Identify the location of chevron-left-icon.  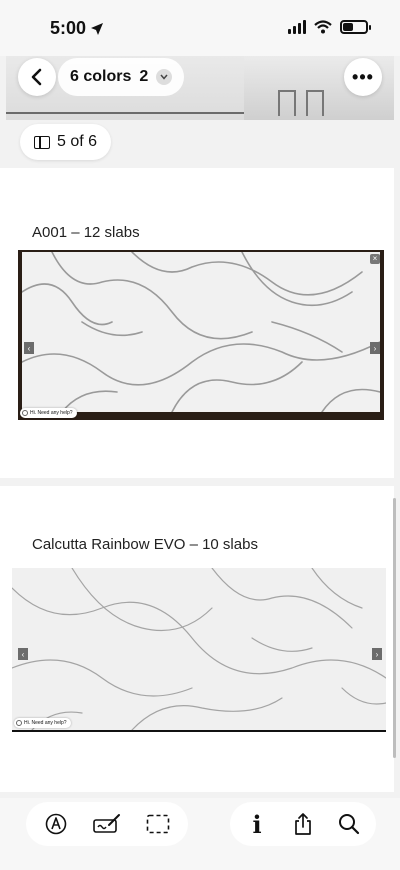
(36, 77).